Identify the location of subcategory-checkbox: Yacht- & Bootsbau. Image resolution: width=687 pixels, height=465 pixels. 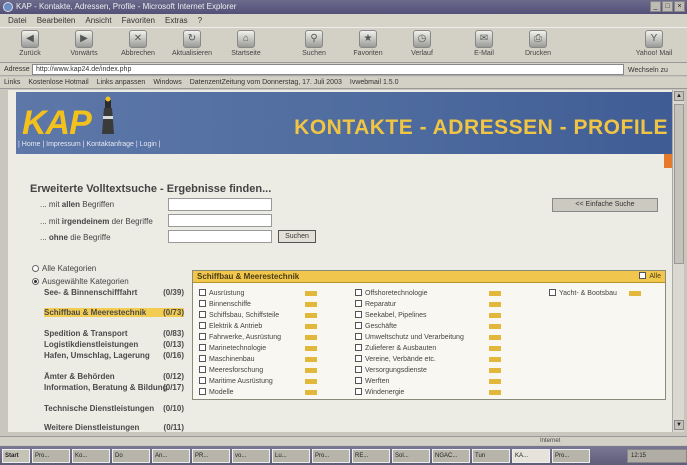
(583, 293).